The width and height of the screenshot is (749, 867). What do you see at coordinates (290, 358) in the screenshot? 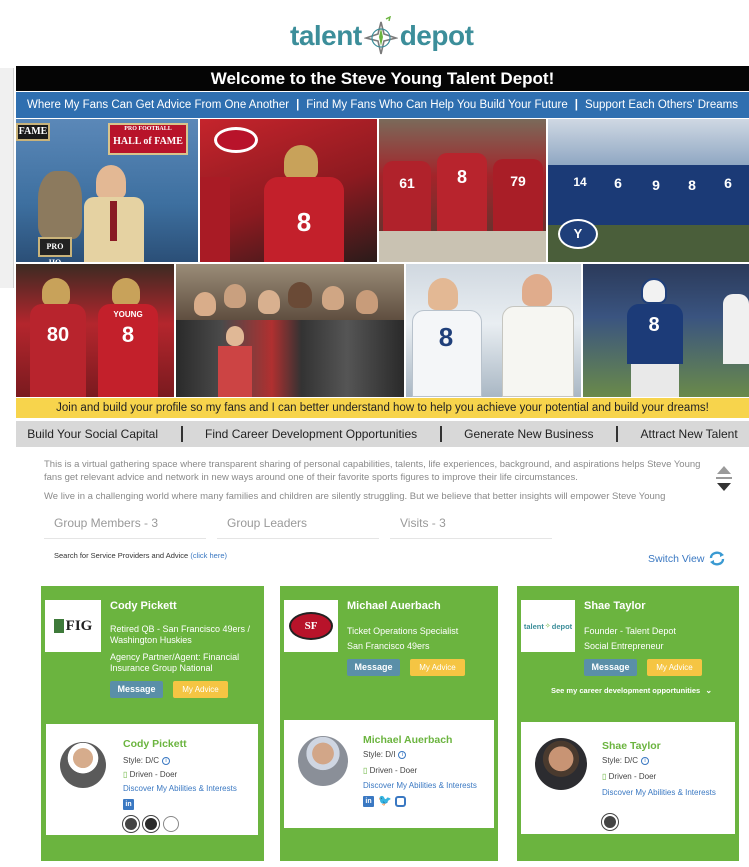
I see `group-clothing` at bounding box center [290, 358].